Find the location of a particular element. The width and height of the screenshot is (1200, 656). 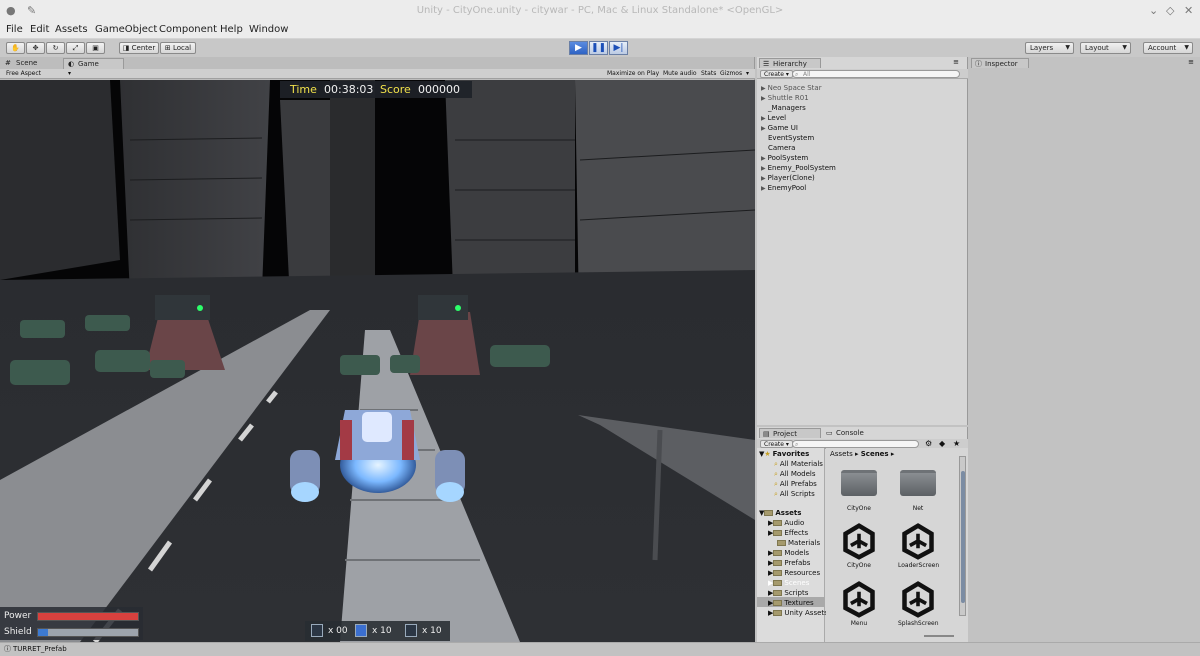

layers-label: Layers is located at coordinates (1042, 48).